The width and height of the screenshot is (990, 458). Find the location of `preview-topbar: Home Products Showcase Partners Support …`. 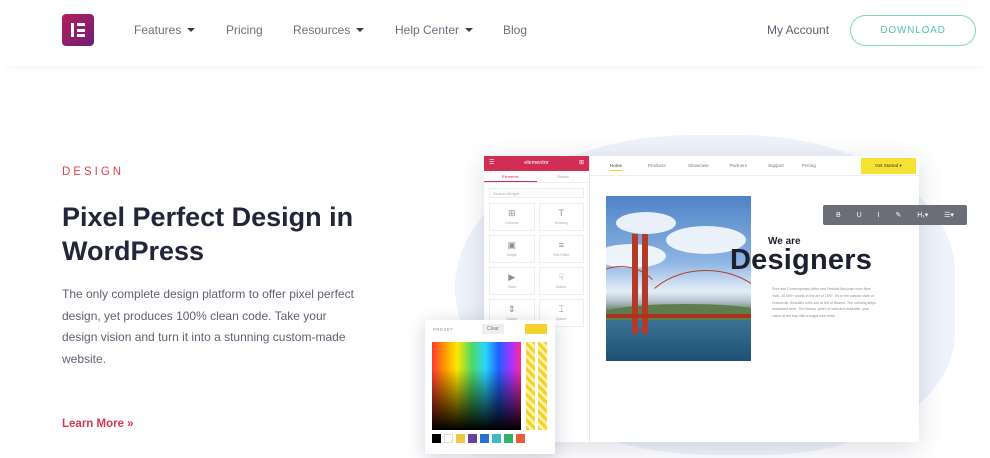

preview-topbar: Home Products Showcase Partners Support … is located at coordinates (754, 166).